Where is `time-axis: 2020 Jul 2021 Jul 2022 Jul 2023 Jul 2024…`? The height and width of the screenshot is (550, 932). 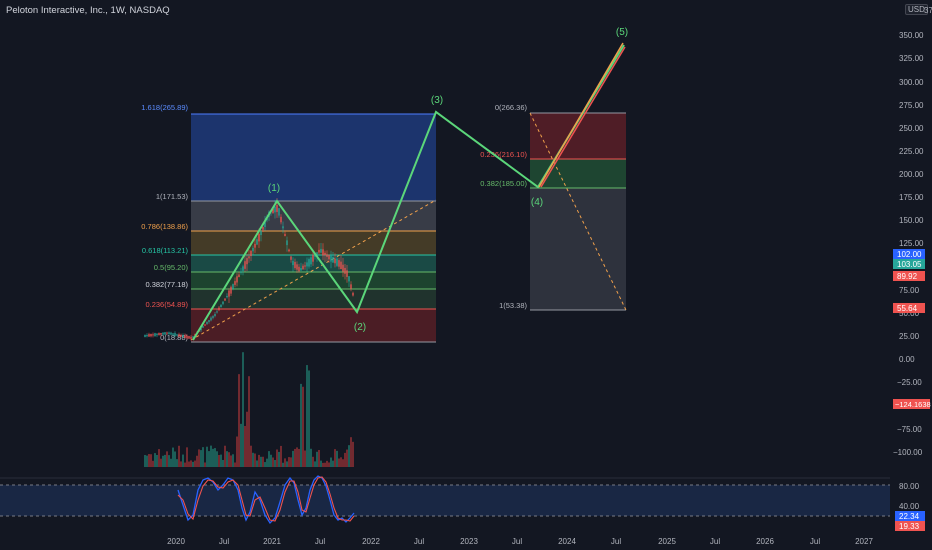 time-axis: 2020 Jul 2021 Jul 2022 Jul 2023 Jul 2024… is located at coordinates (520, 541).